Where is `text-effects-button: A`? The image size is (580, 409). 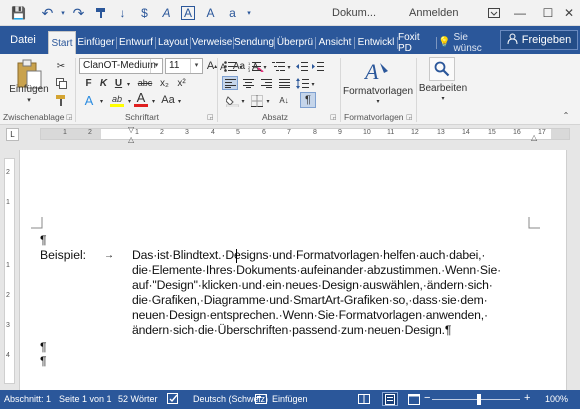 text-effects-button: A is located at coordinates (89, 100).